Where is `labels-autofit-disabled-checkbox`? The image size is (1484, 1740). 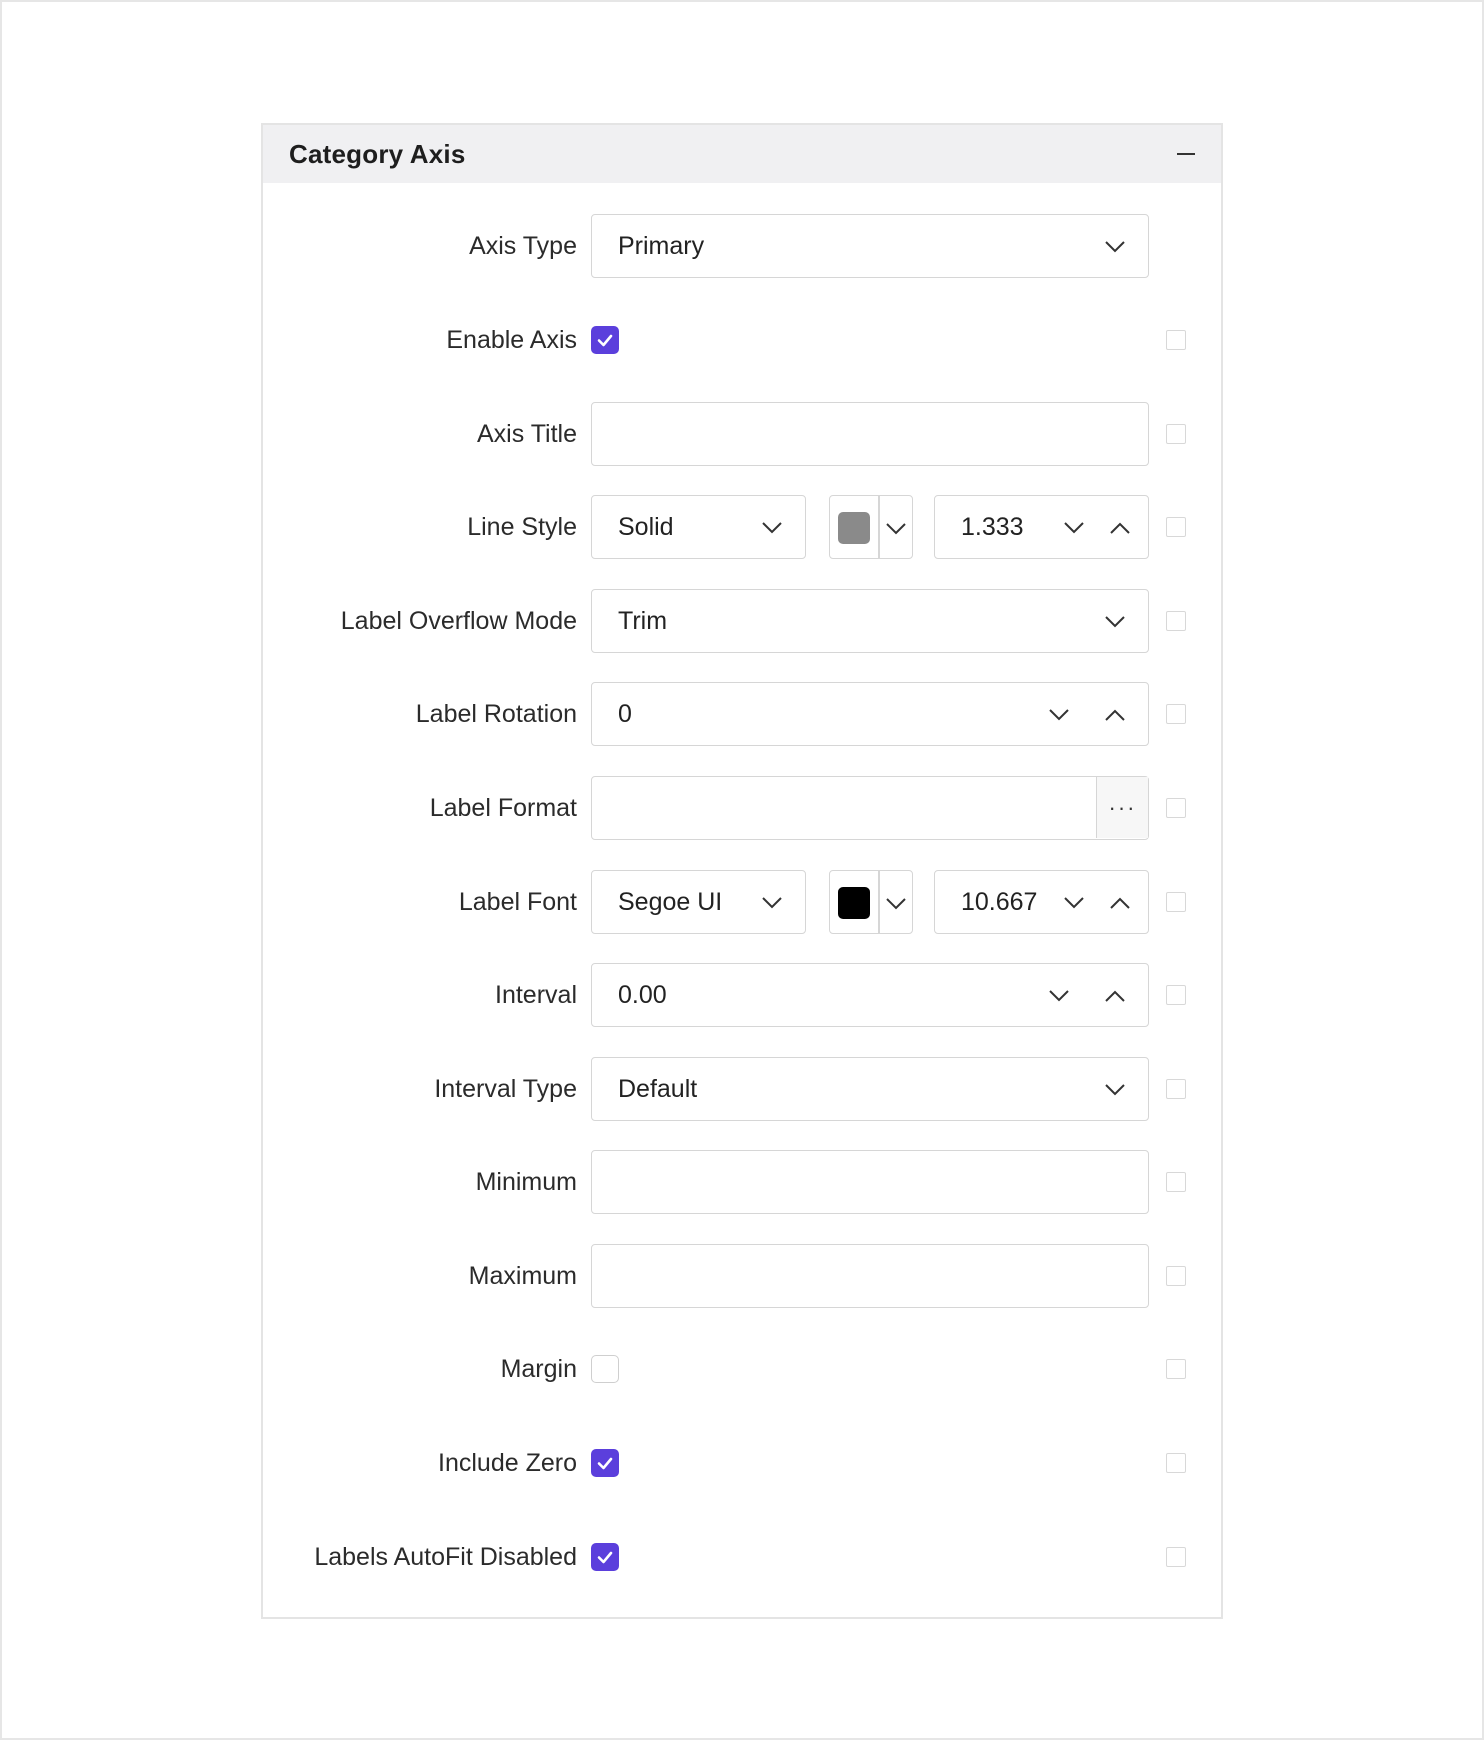 labels-autofit-disabled-checkbox is located at coordinates (605, 1557).